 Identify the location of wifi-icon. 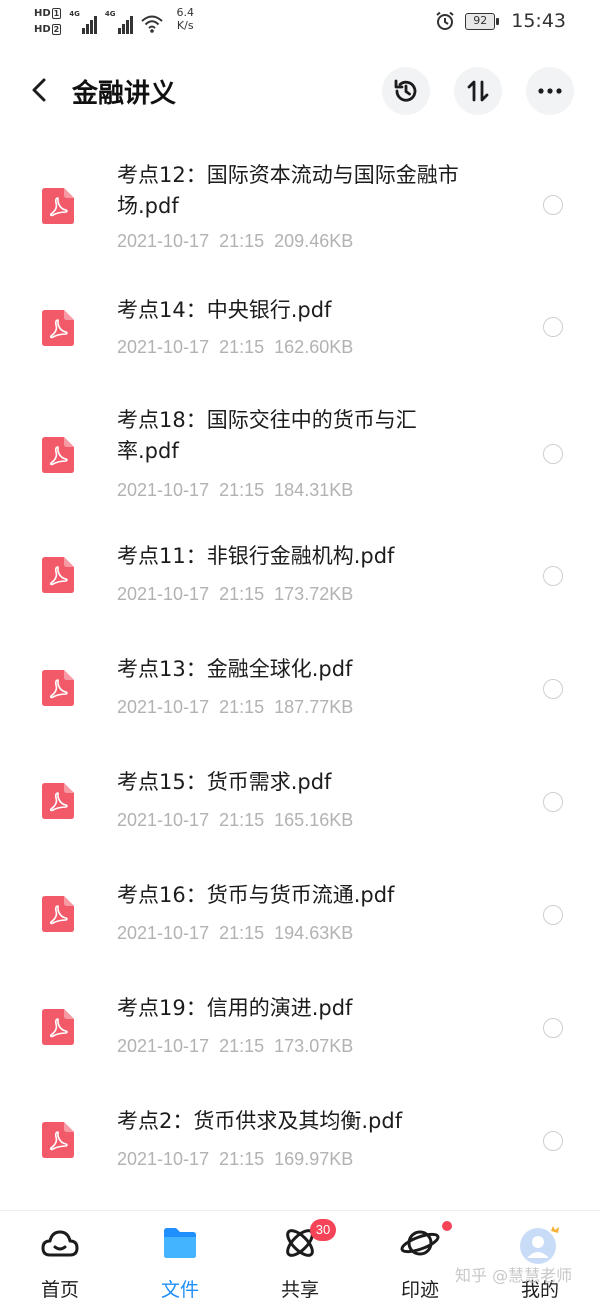
(151, 24).